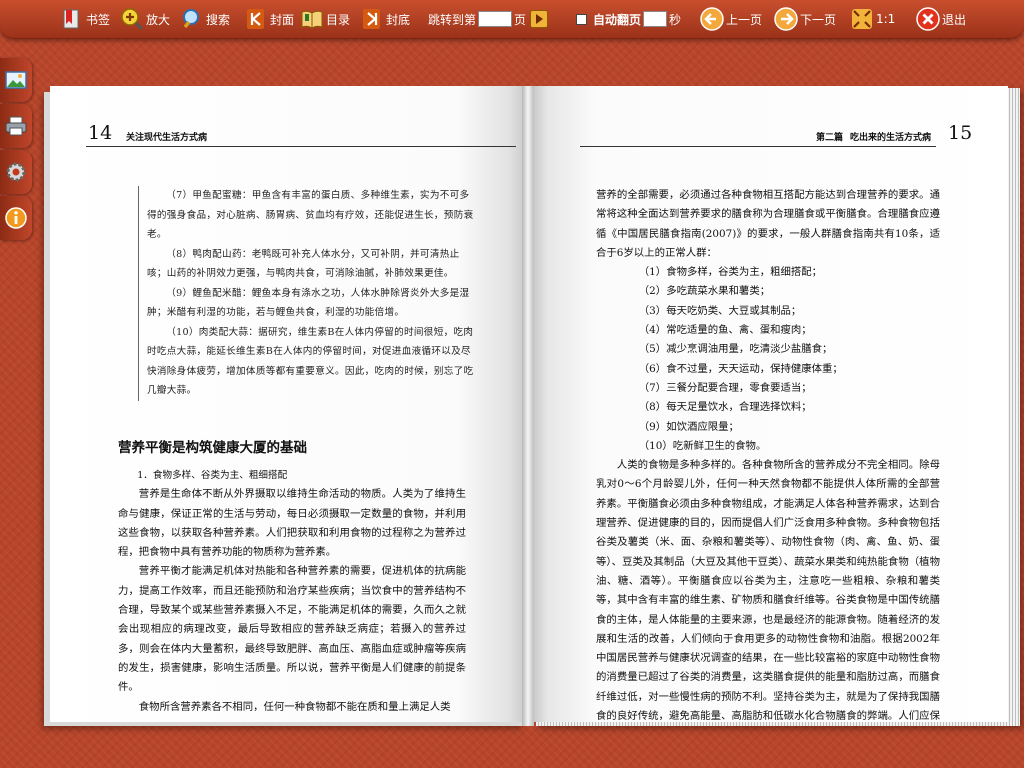 This screenshot has height=768, width=1024. I want to click on actual-size-label: 1:1, so click(886, 19).